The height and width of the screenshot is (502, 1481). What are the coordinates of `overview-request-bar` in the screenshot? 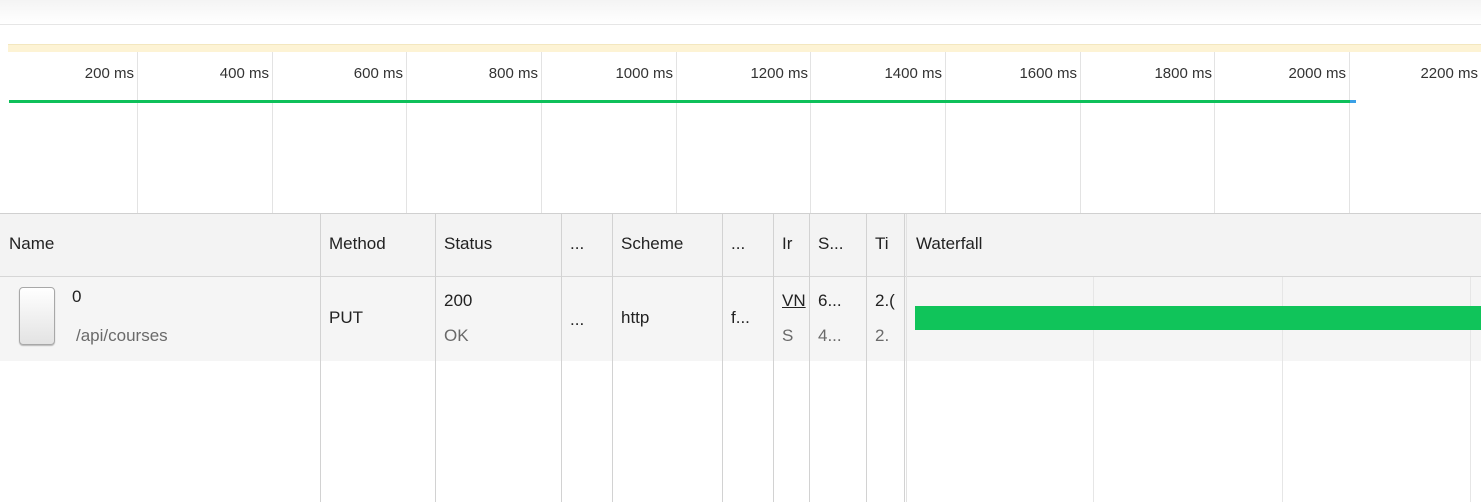 It's located at (679, 101).